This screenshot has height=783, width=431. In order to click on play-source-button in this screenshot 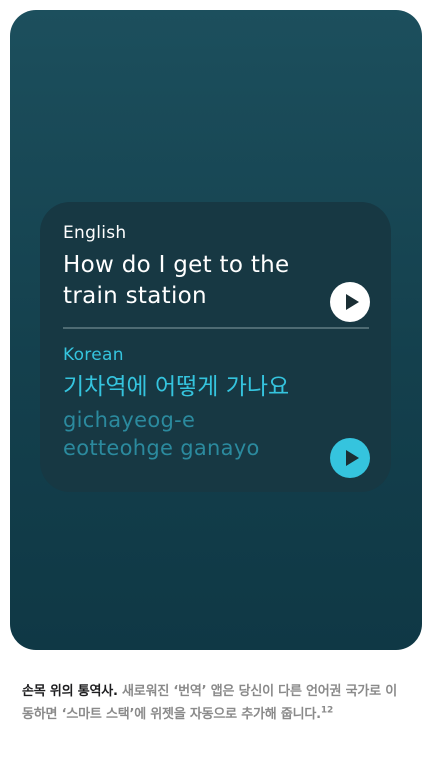, I will do `click(350, 302)`.